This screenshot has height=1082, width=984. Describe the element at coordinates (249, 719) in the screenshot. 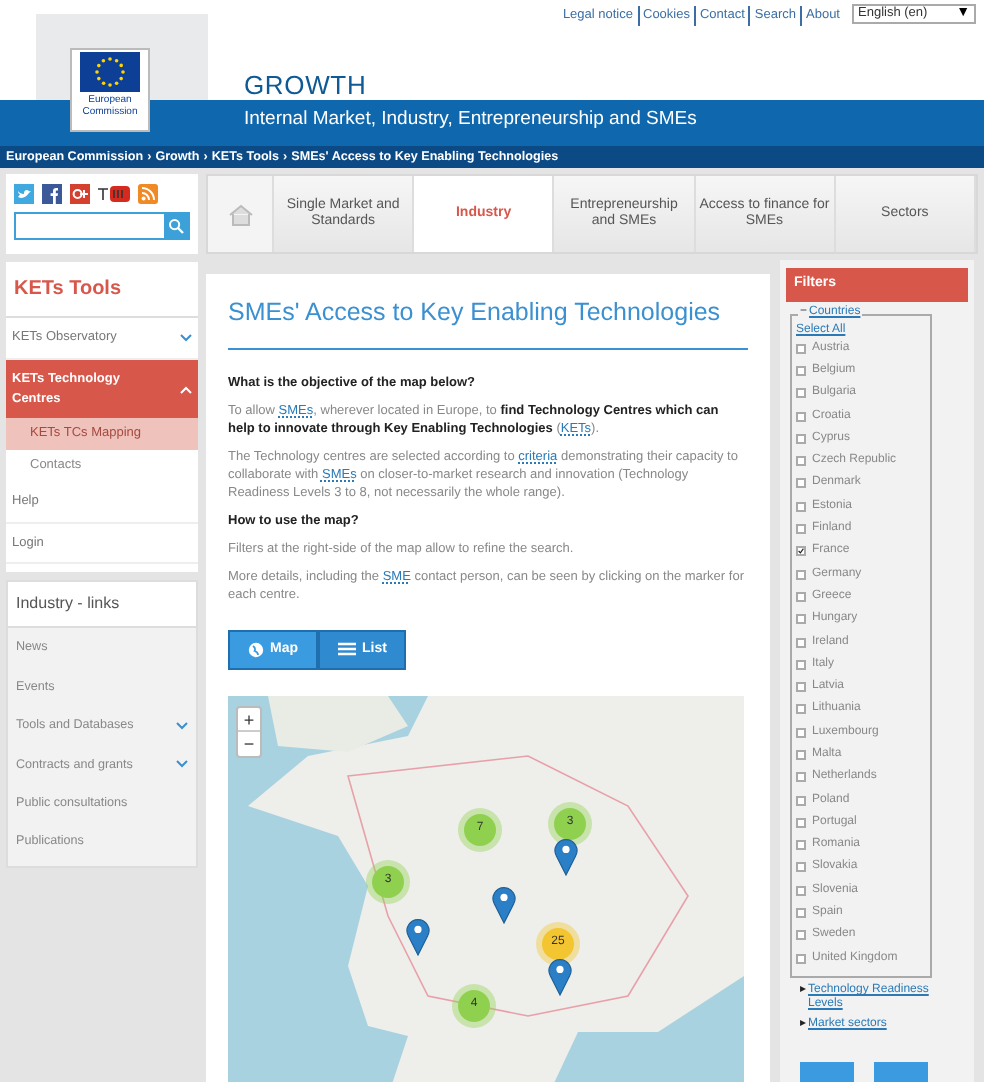

I see `zoom-in-button: +` at that location.